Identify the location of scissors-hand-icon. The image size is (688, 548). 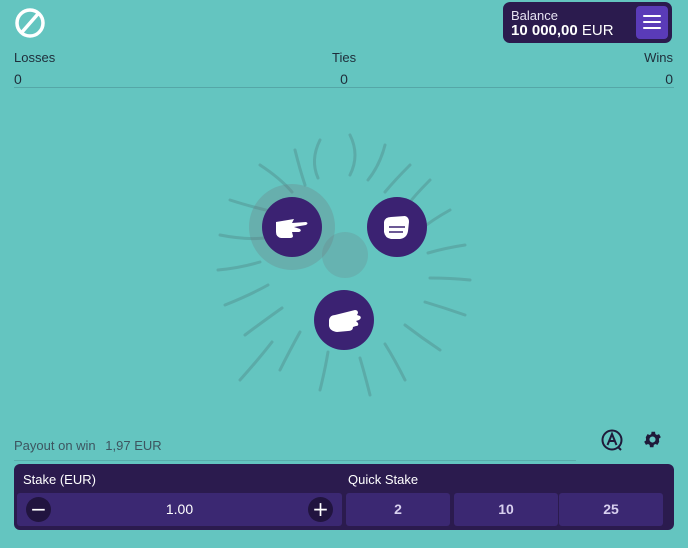
(292, 228).